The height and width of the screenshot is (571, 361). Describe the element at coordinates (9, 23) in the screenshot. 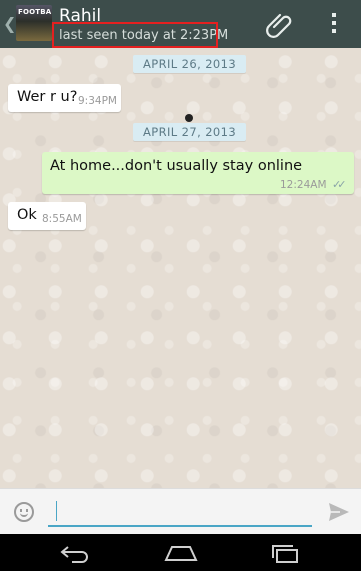

I see `chevron-left-icon: ❮` at that location.